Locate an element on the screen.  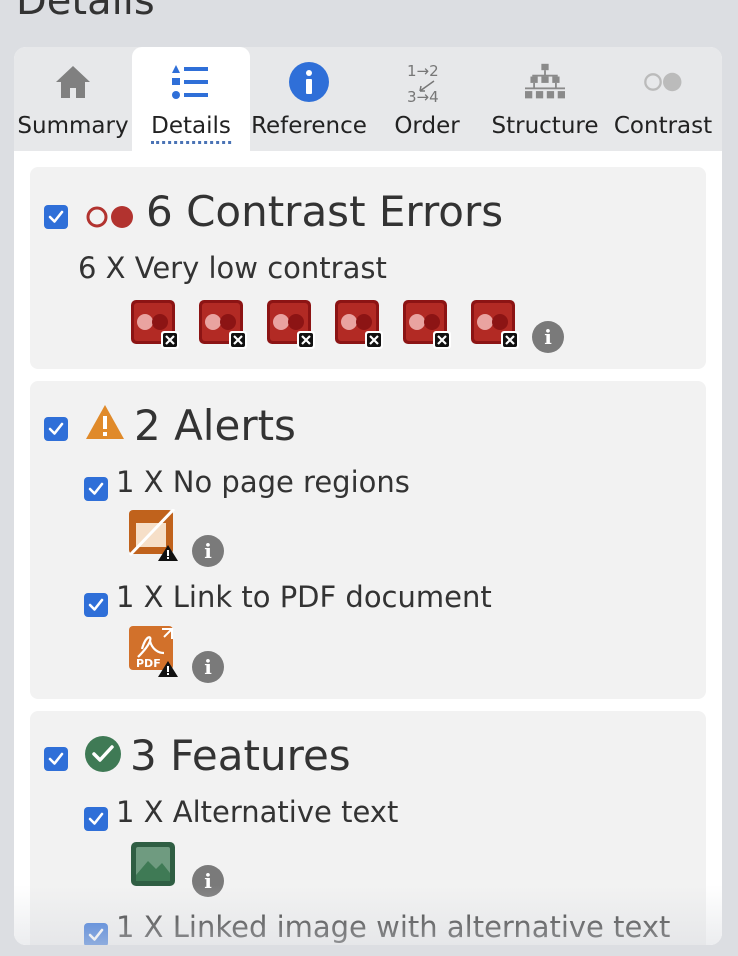
tab-contrast-label: Contrast is located at coordinates (663, 126).